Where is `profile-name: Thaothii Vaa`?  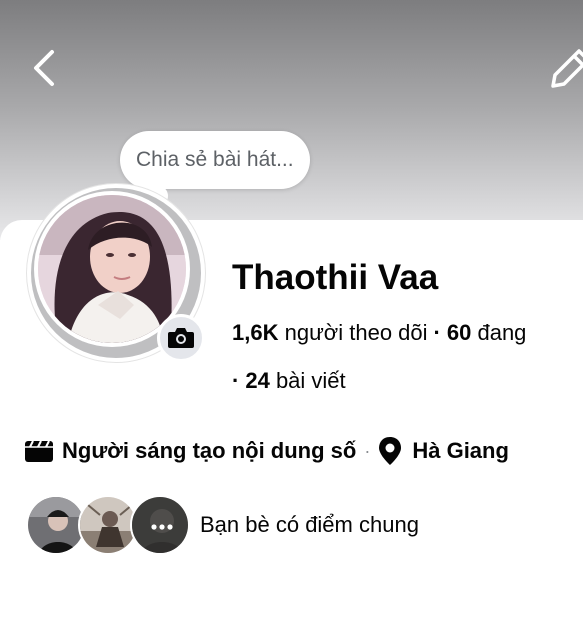 profile-name: Thaothii Vaa is located at coordinates (335, 277).